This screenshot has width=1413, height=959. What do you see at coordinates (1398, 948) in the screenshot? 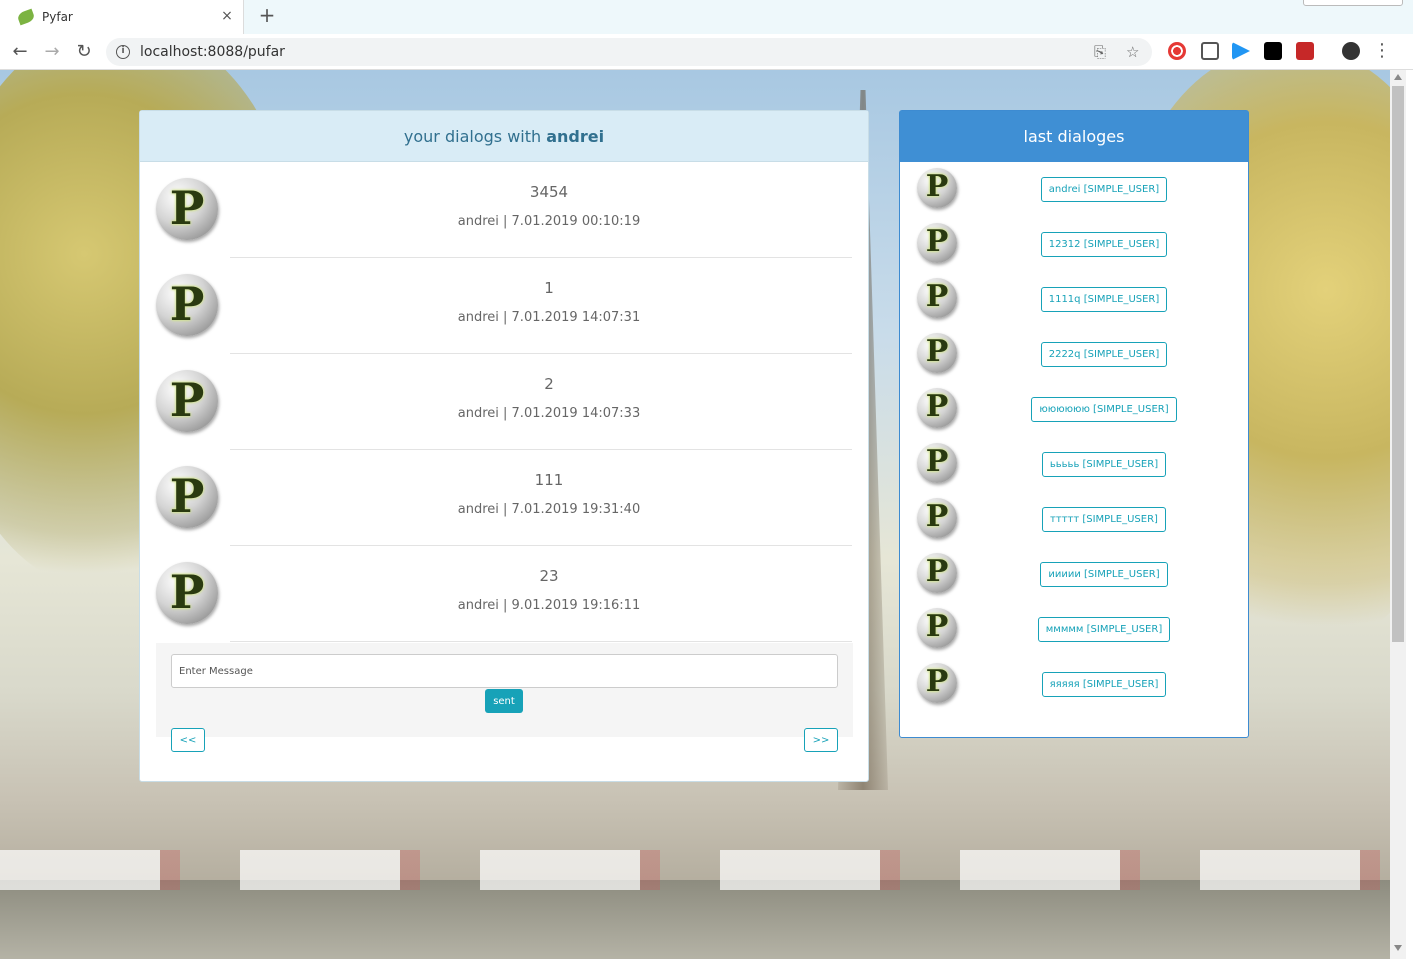
I see `scroll-down-icon` at bounding box center [1398, 948].